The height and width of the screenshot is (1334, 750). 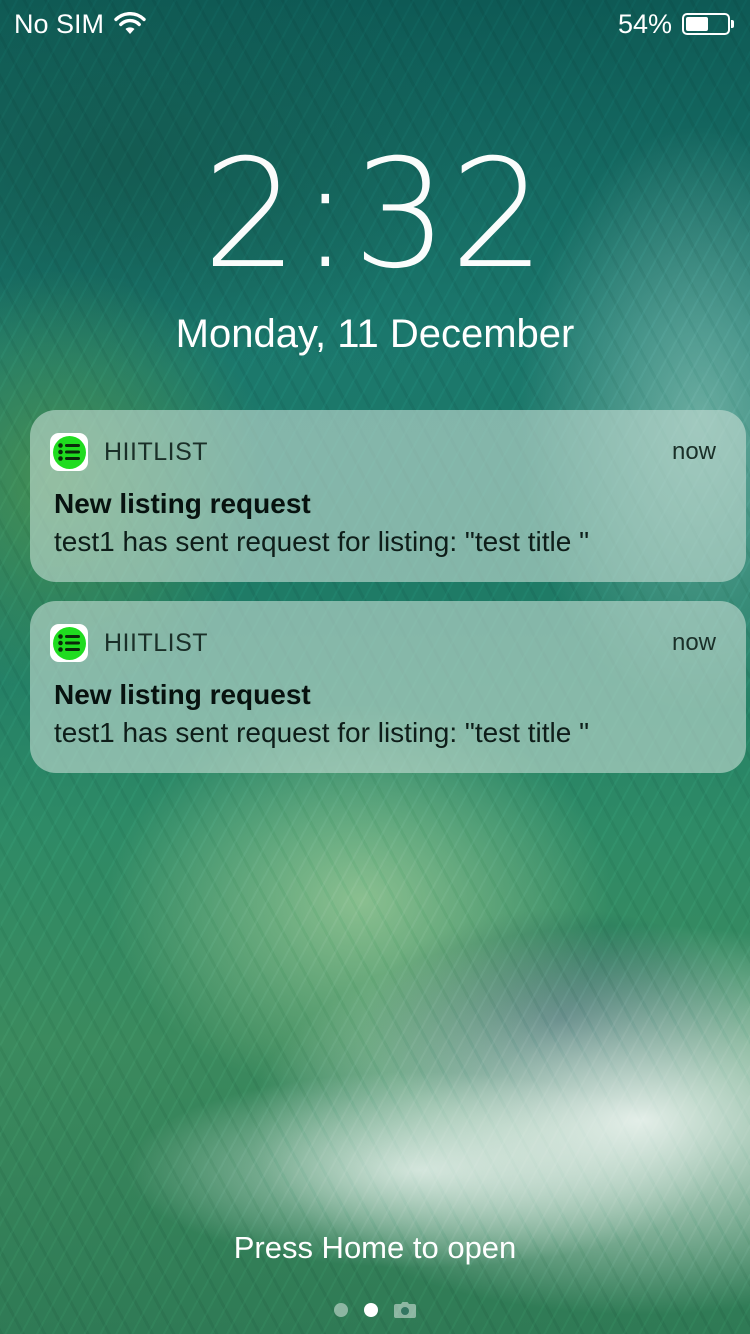 I want to click on page-dot-current, so click(x=371, y=1310).